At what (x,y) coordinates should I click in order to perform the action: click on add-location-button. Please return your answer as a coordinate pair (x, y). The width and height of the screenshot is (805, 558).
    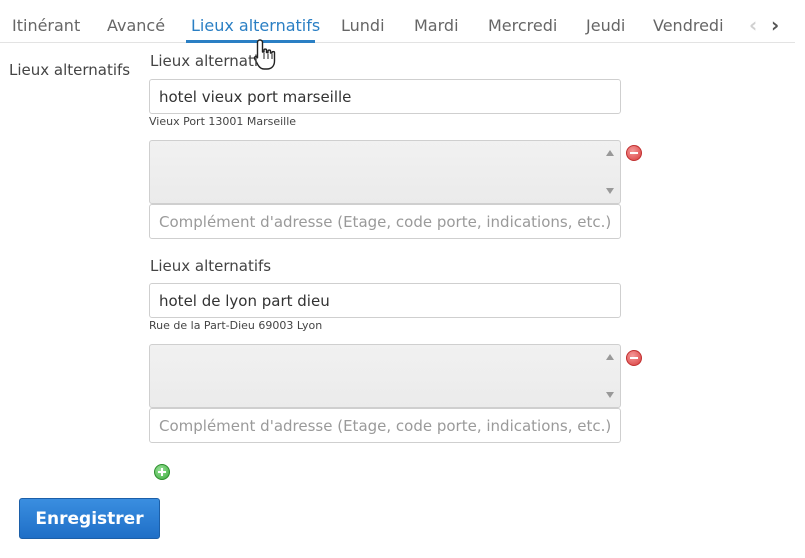
    Looking at the image, I should click on (162, 472).